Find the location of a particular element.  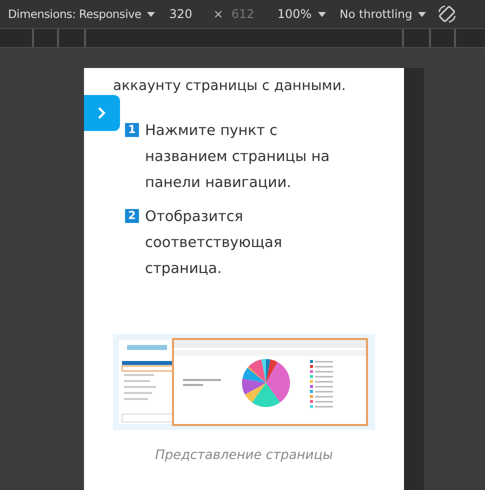

step-number: 2 is located at coordinates (132, 216).